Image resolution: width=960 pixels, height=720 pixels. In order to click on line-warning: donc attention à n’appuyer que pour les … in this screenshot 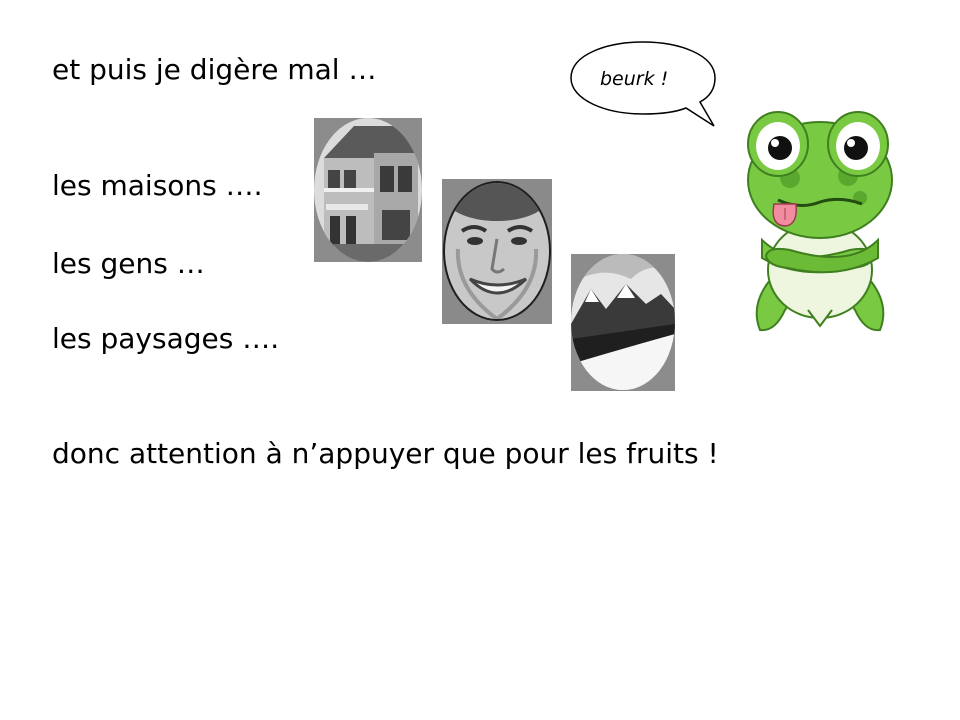, I will do `click(385, 453)`.